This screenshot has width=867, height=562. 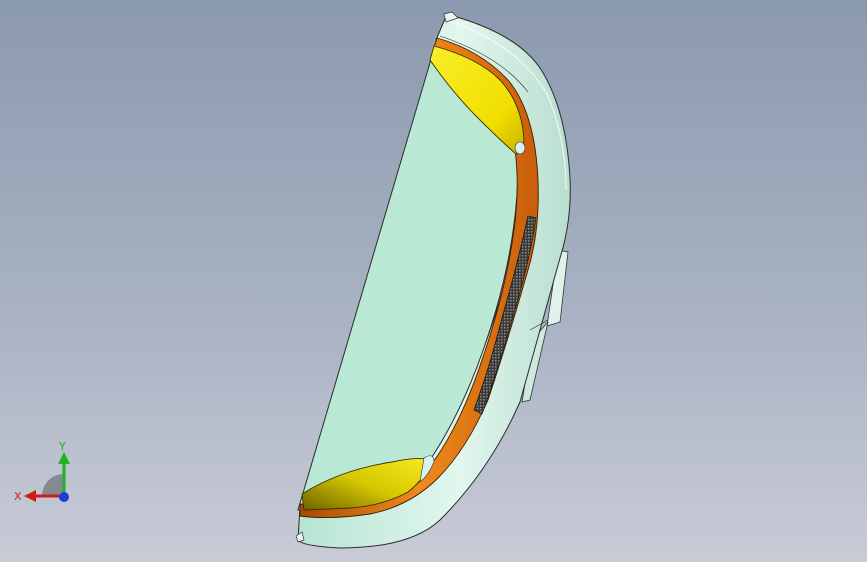 I want to click on x-axis-arrow-icon, so click(x=30, y=496).